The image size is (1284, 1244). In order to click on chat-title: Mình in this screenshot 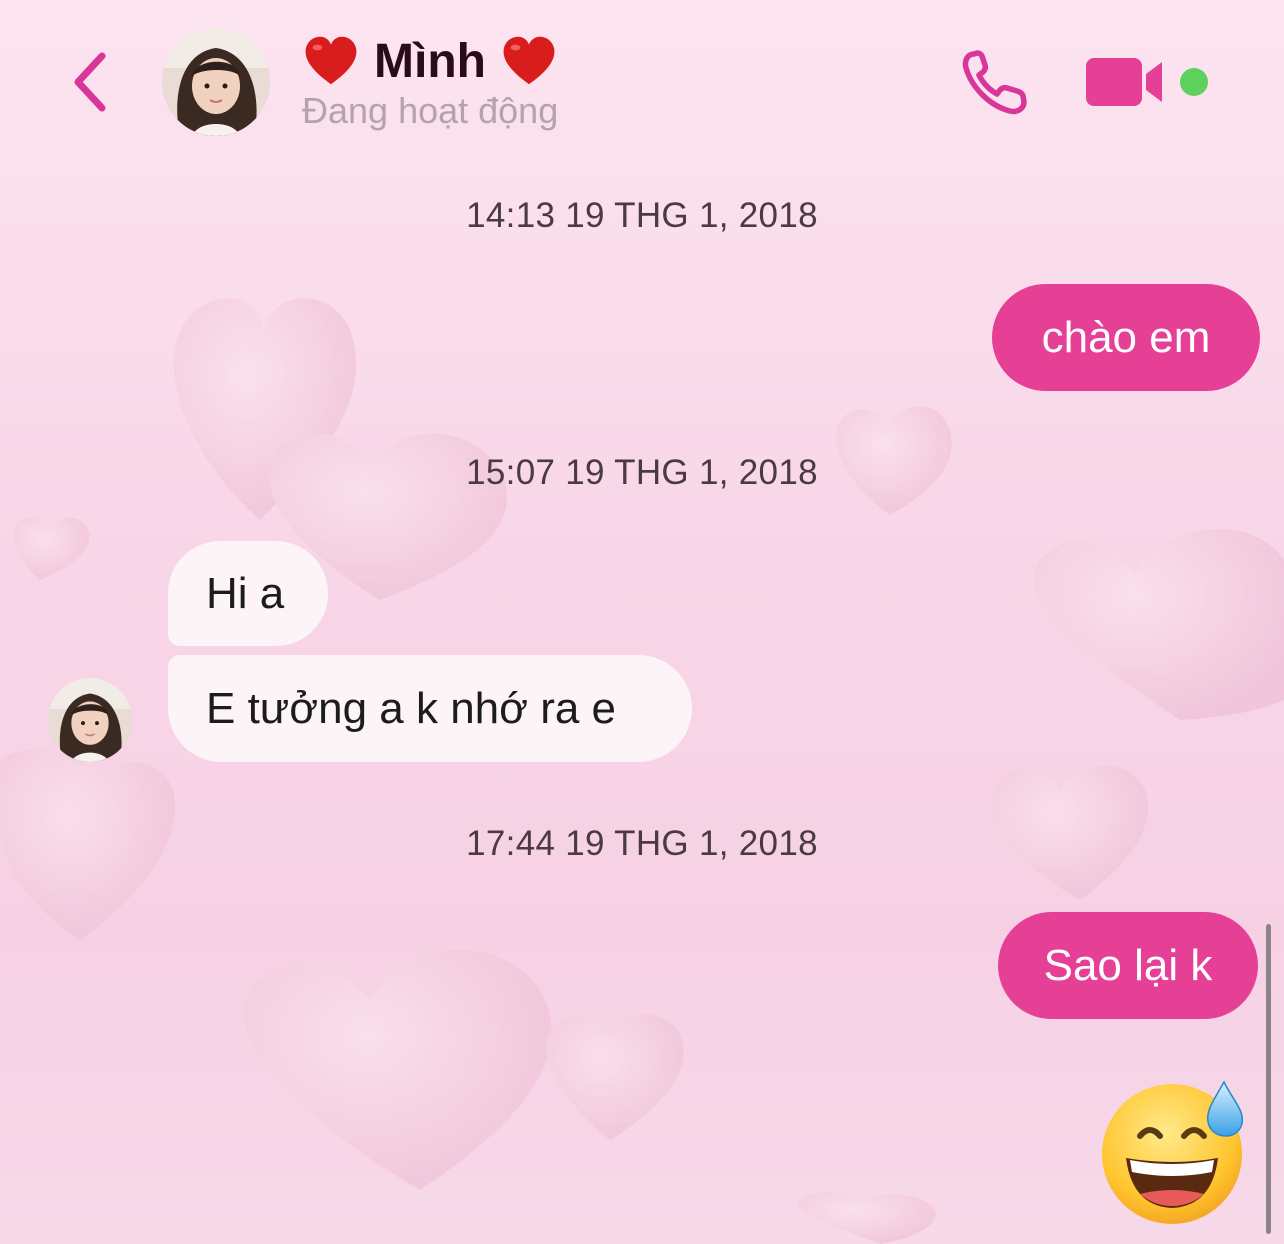, I will do `click(430, 61)`.